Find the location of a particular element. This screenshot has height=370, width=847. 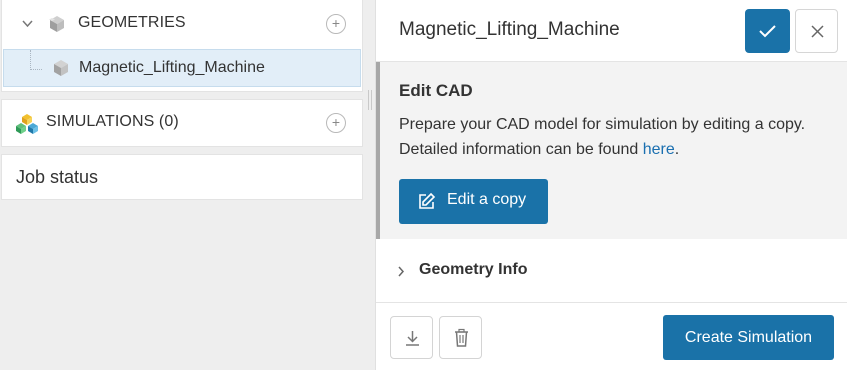

geometry-info-label: Geometry Info is located at coordinates (473, 269).